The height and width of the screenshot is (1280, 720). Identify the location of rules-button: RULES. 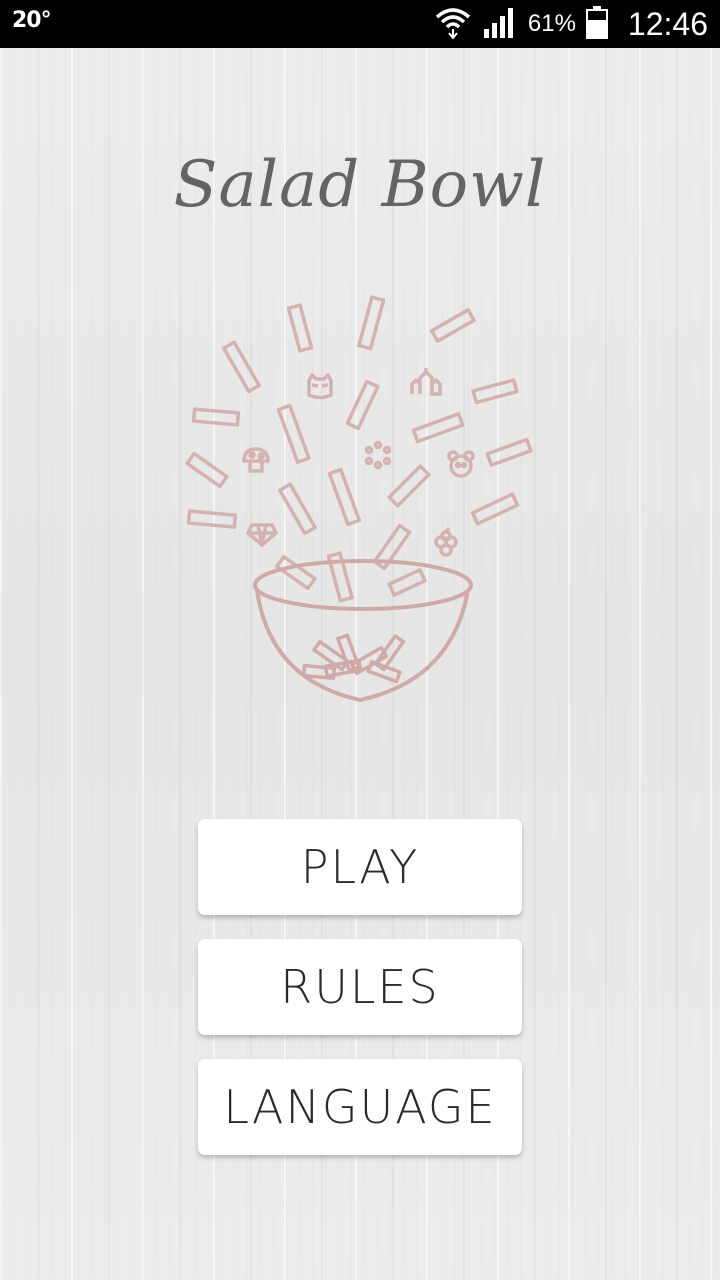
(360, 987).